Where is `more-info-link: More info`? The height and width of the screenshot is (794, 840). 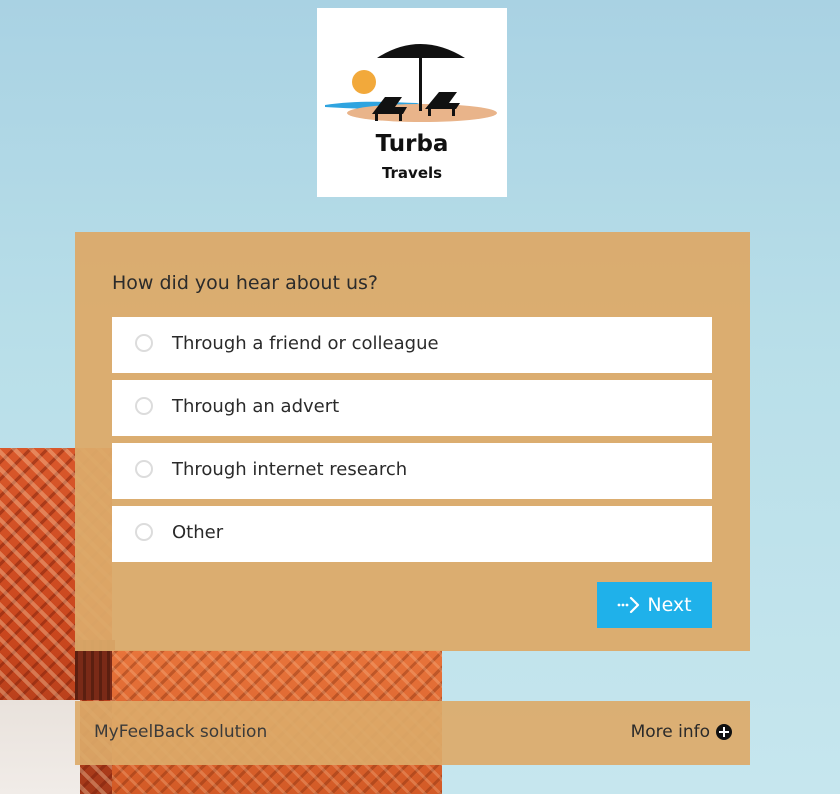 more-info-link: More info is located at coordinates (681, 732).